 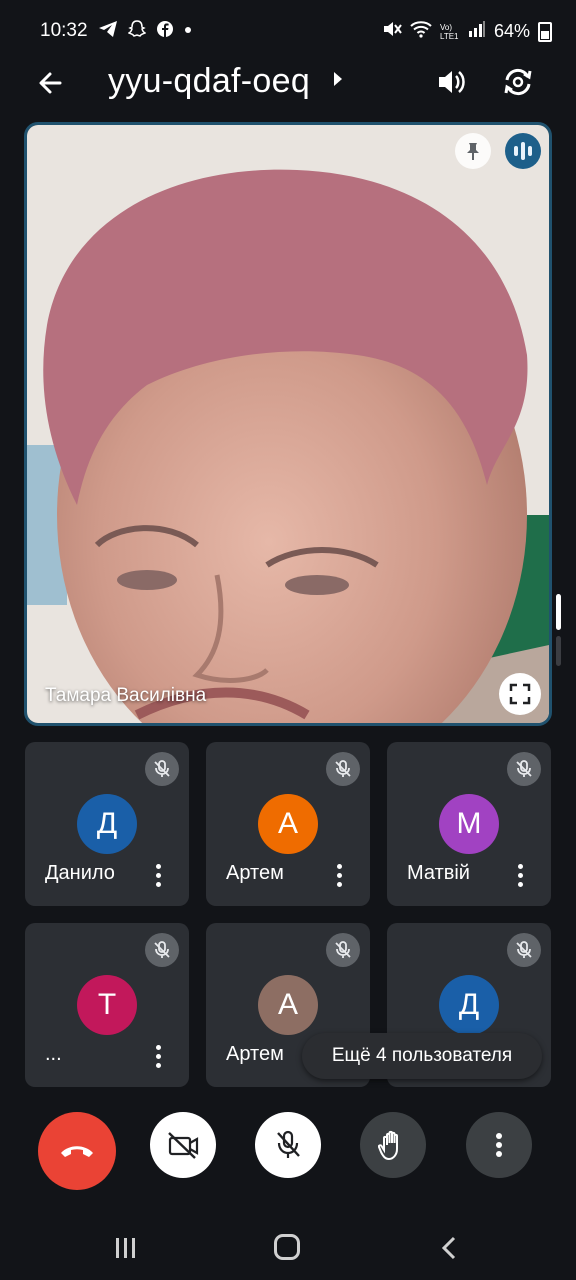 I want to click on home-icon, so click(x=287, y=1247).